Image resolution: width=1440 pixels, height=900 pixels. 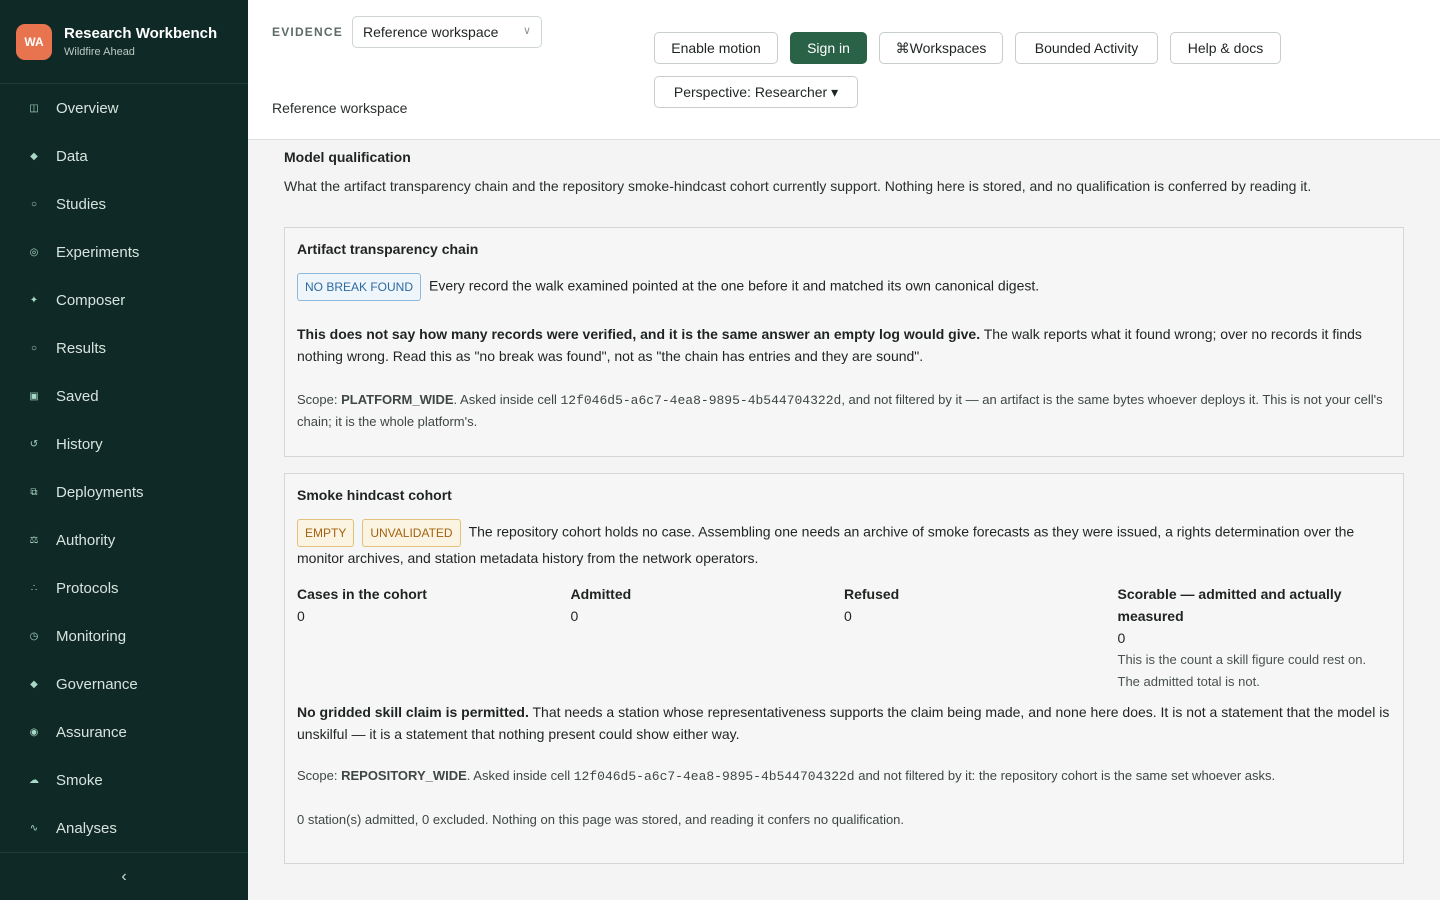 I want to click on sidebar-item-studies: ○ Studies, so click(x=124, y=204).